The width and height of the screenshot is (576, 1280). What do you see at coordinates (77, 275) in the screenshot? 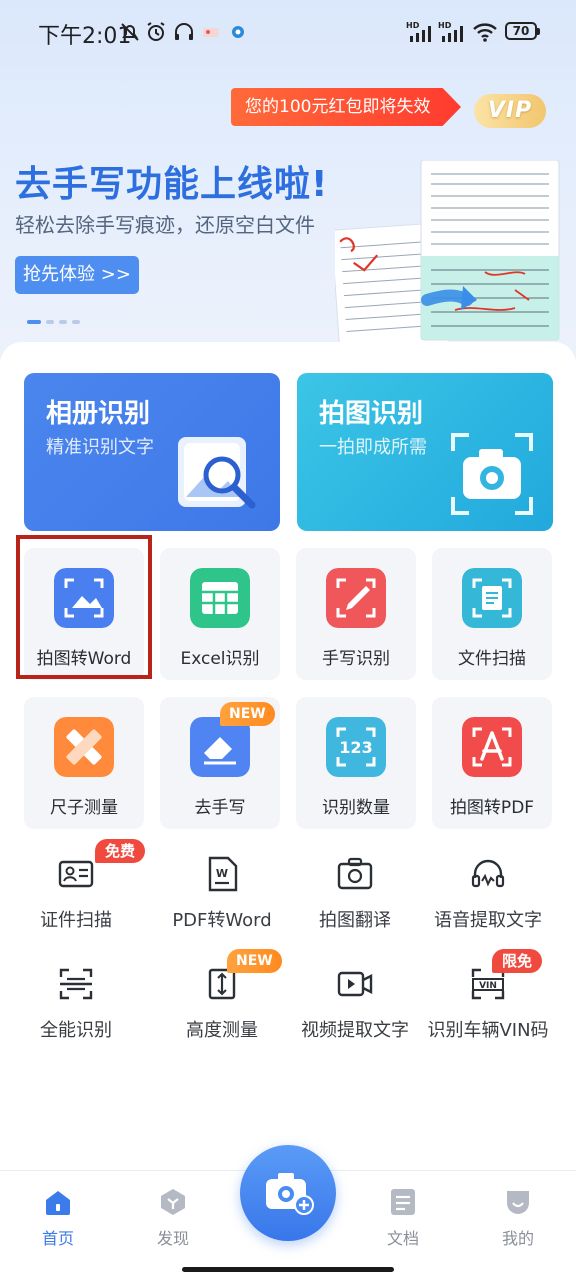
I see `try-now-button: 抢先体验 >>` at bounding box center [77, 275].